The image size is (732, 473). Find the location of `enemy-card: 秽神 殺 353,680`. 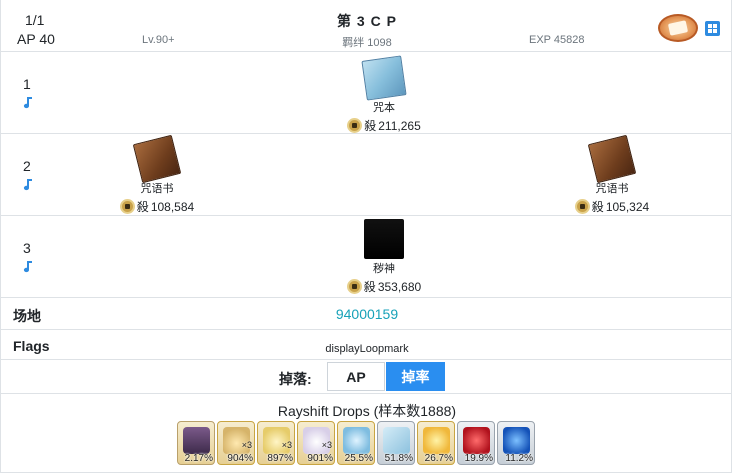

enemy-card: 秽神 殺 353,680 is located at coordinates (384, 257).